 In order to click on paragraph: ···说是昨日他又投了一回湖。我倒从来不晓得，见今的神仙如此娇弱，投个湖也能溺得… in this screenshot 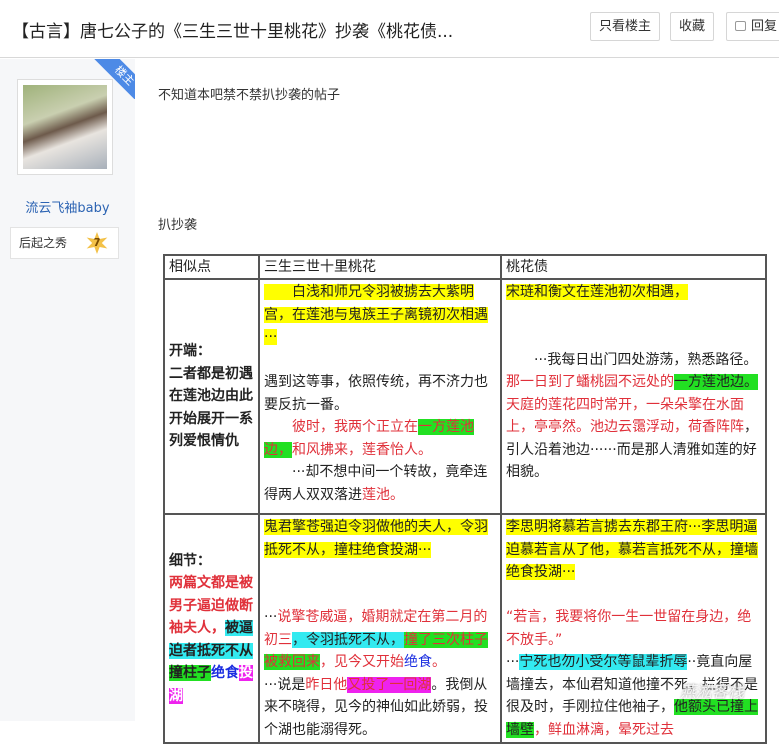, I will do `click(380, 708)`.